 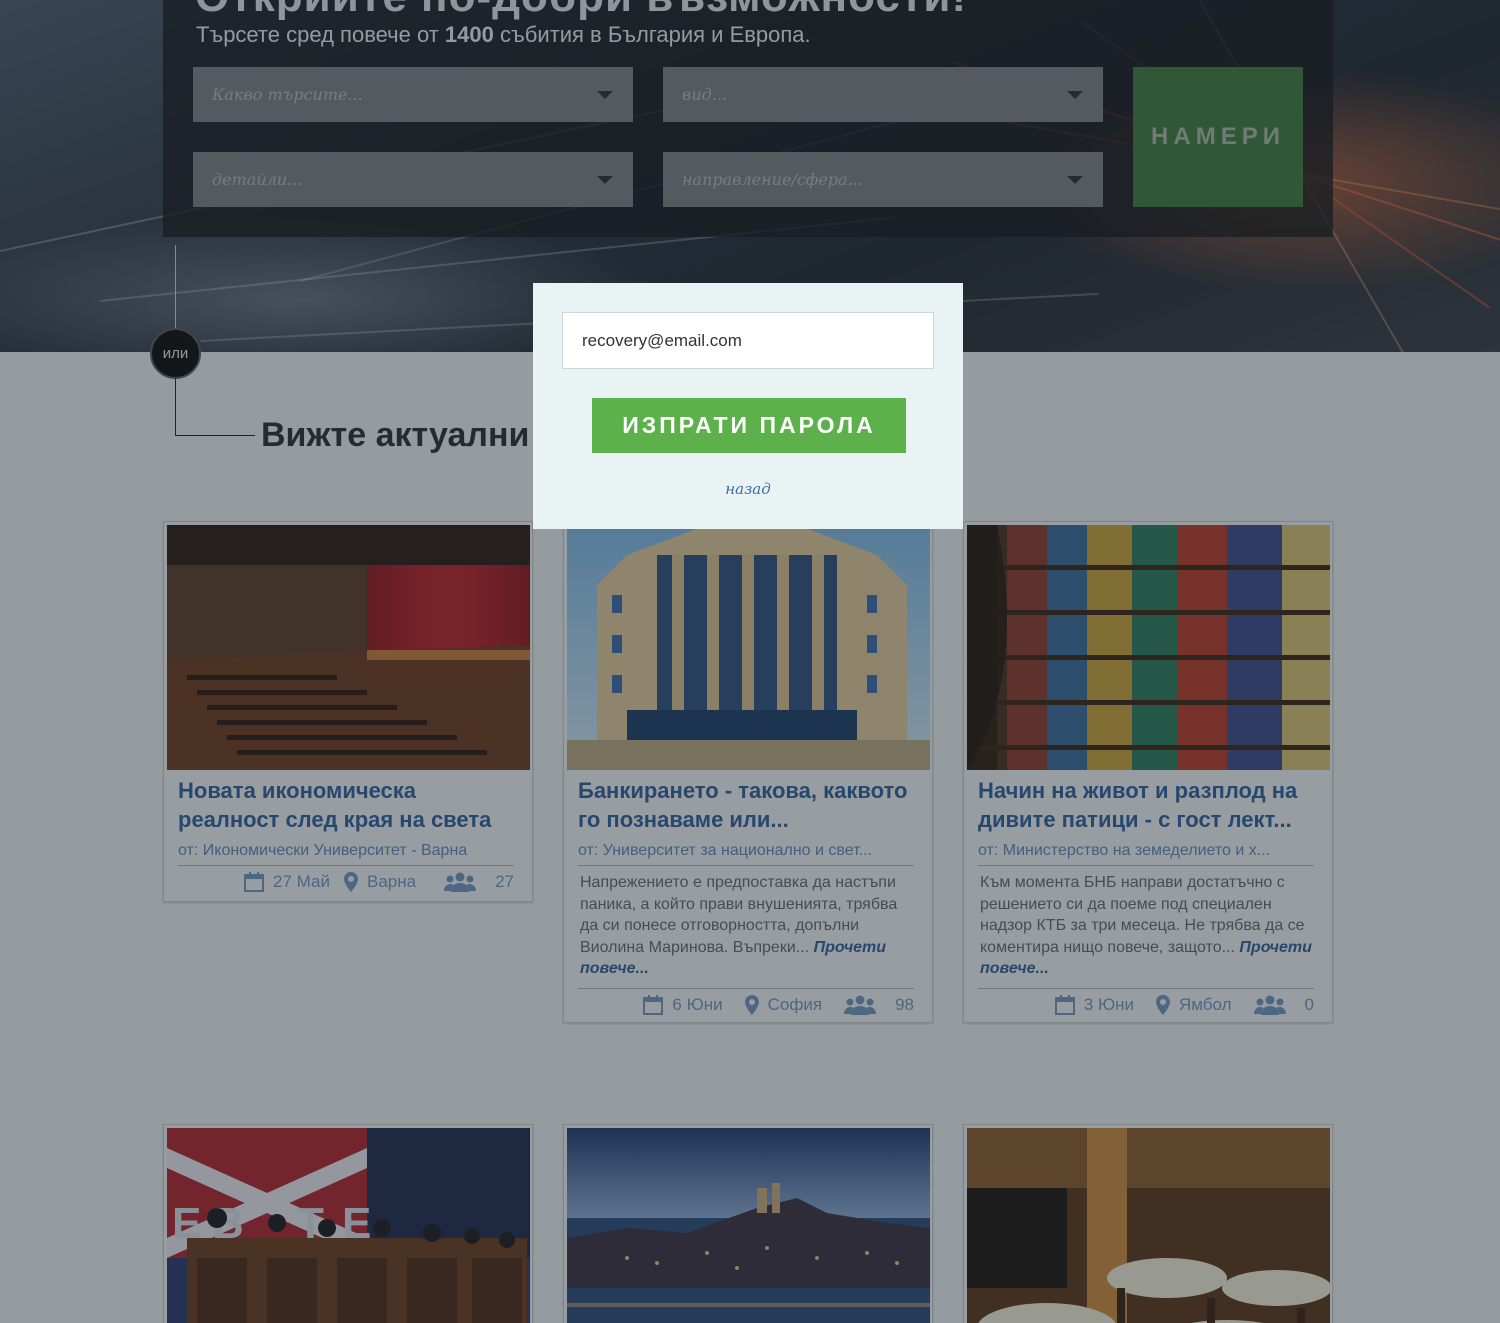 What do you see at coordinates (749, 425) in the screenshot?
I see `send-password-button: ИЗПРАТИ ПАРОЛА` at bounding box center [749, 425].